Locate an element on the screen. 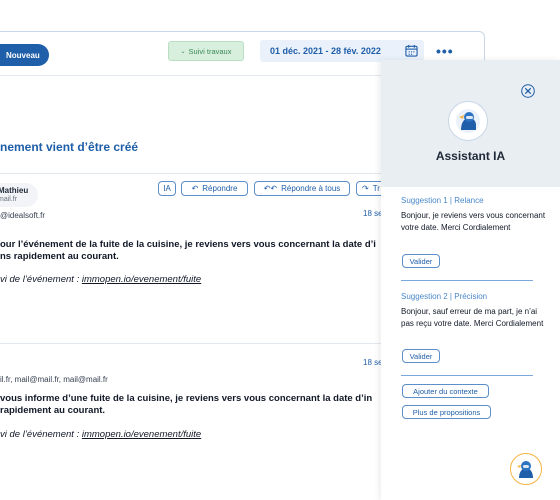 The height and width of the screenshot is (500, 560). more-icon: ••• is located at coordinates (445, 51).